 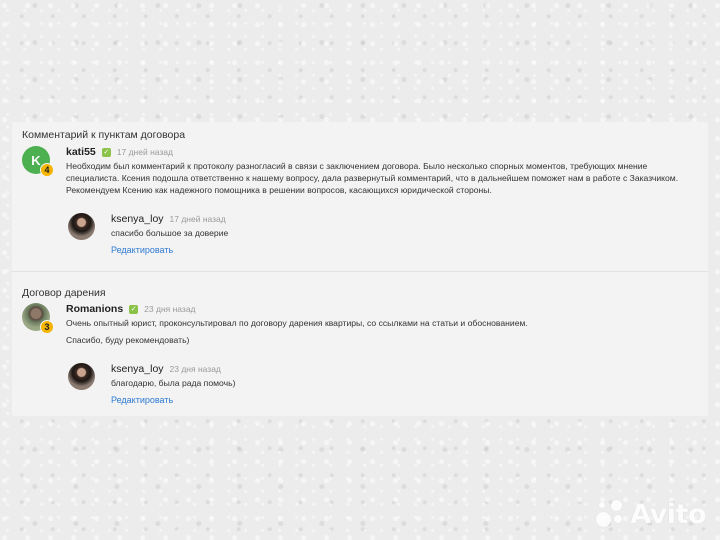 What do you see at coordinates (104, 135) in the screenshot?
I see `section-title: Комментарий к пунктам договора` at bounding box center [104, 135].